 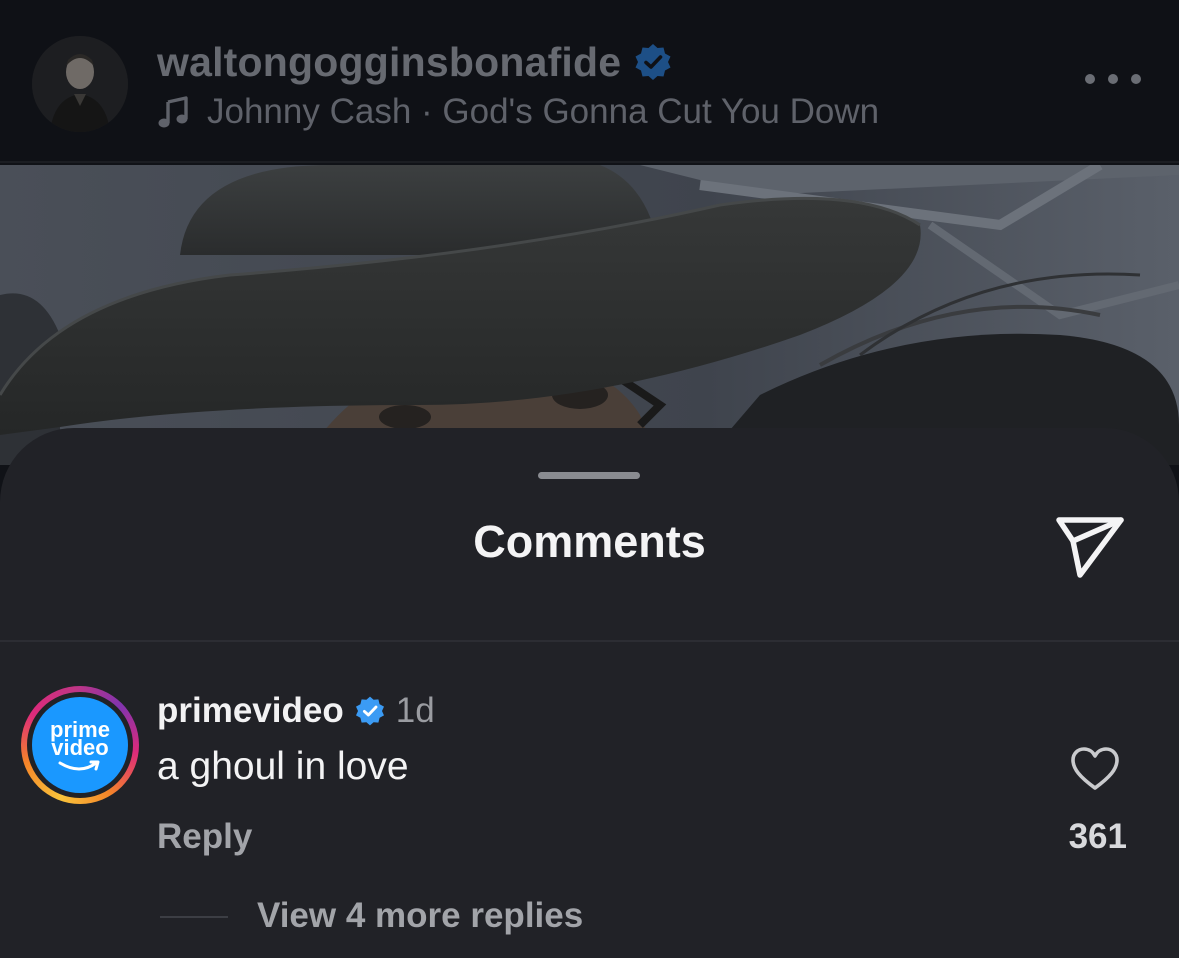 What do you see at coordinates (1097, 836) in the screenshot?
I see `like-count: 361` at bounding box center [1097, 836].